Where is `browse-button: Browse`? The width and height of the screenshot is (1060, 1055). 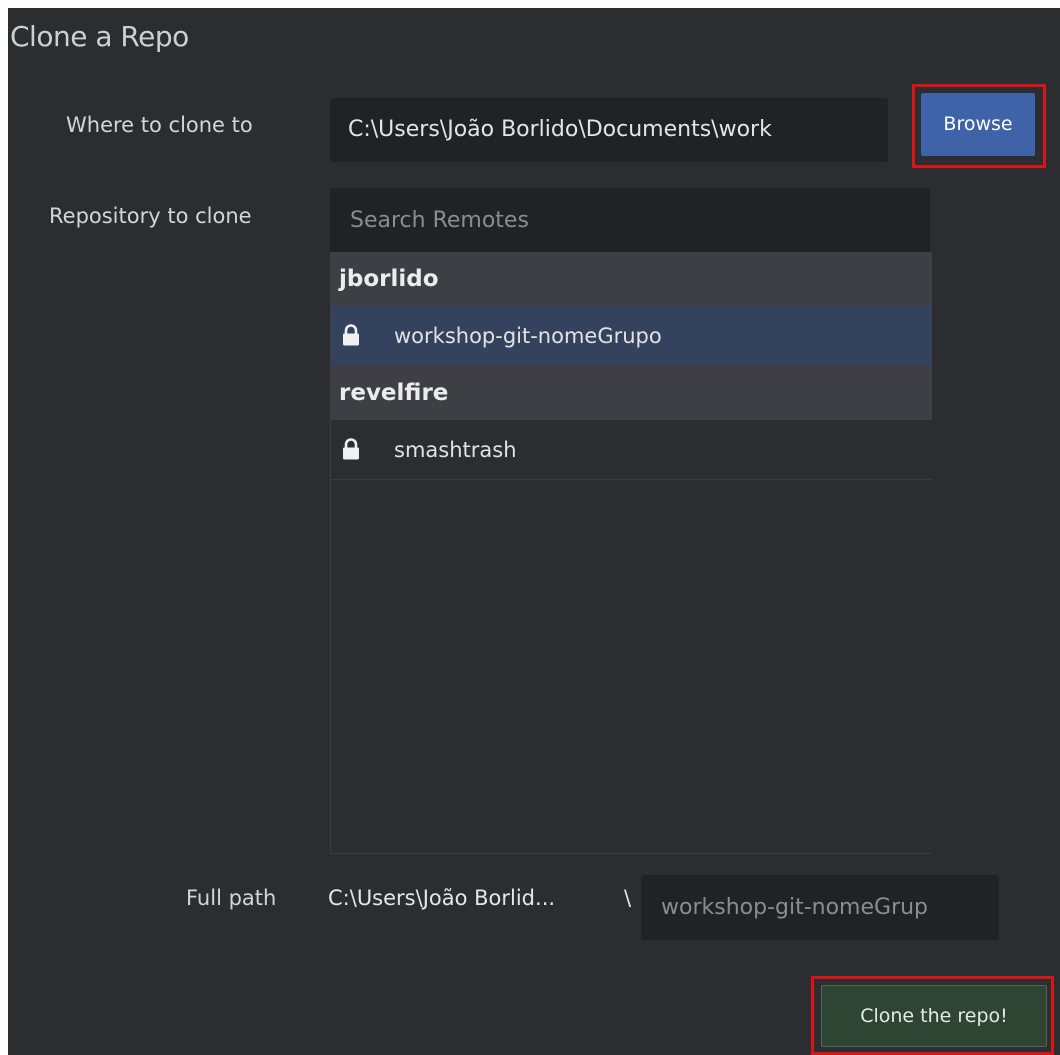
browse-button: Browse is located at coordinates (978, 124).